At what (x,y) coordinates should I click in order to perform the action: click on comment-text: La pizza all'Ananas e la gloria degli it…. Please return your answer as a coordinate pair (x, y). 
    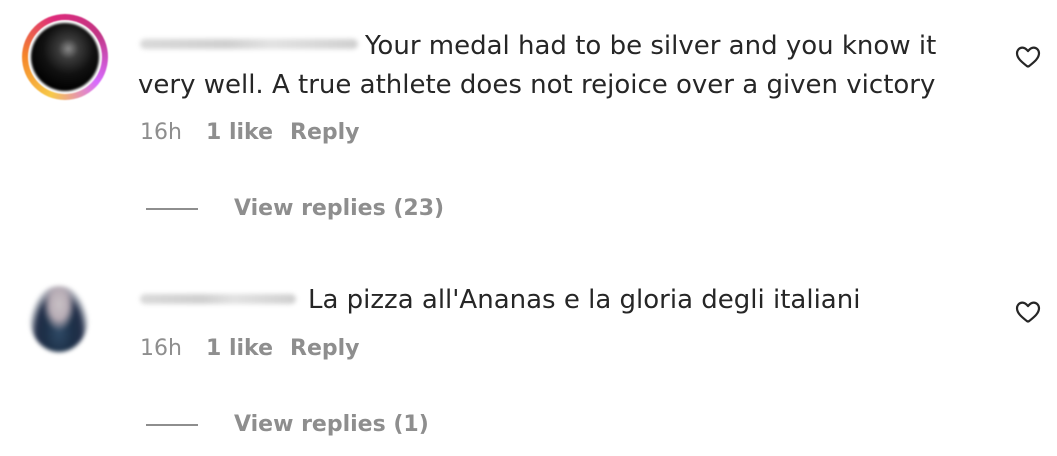
    Looking at the image, I should click on (584, 300).